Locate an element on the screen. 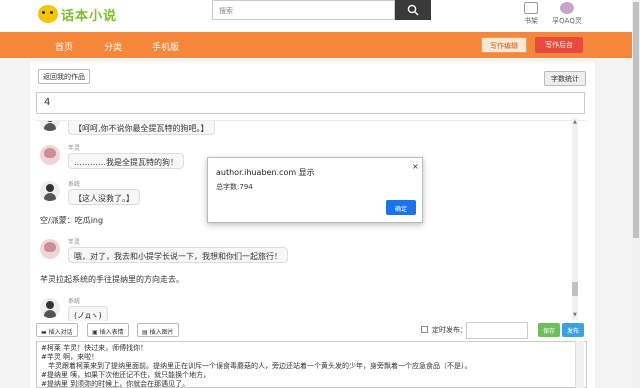  chat-bubble: 【呵呵,你不说你最全提瓦特的狗吧。】 is located at coordinates (141, 128).